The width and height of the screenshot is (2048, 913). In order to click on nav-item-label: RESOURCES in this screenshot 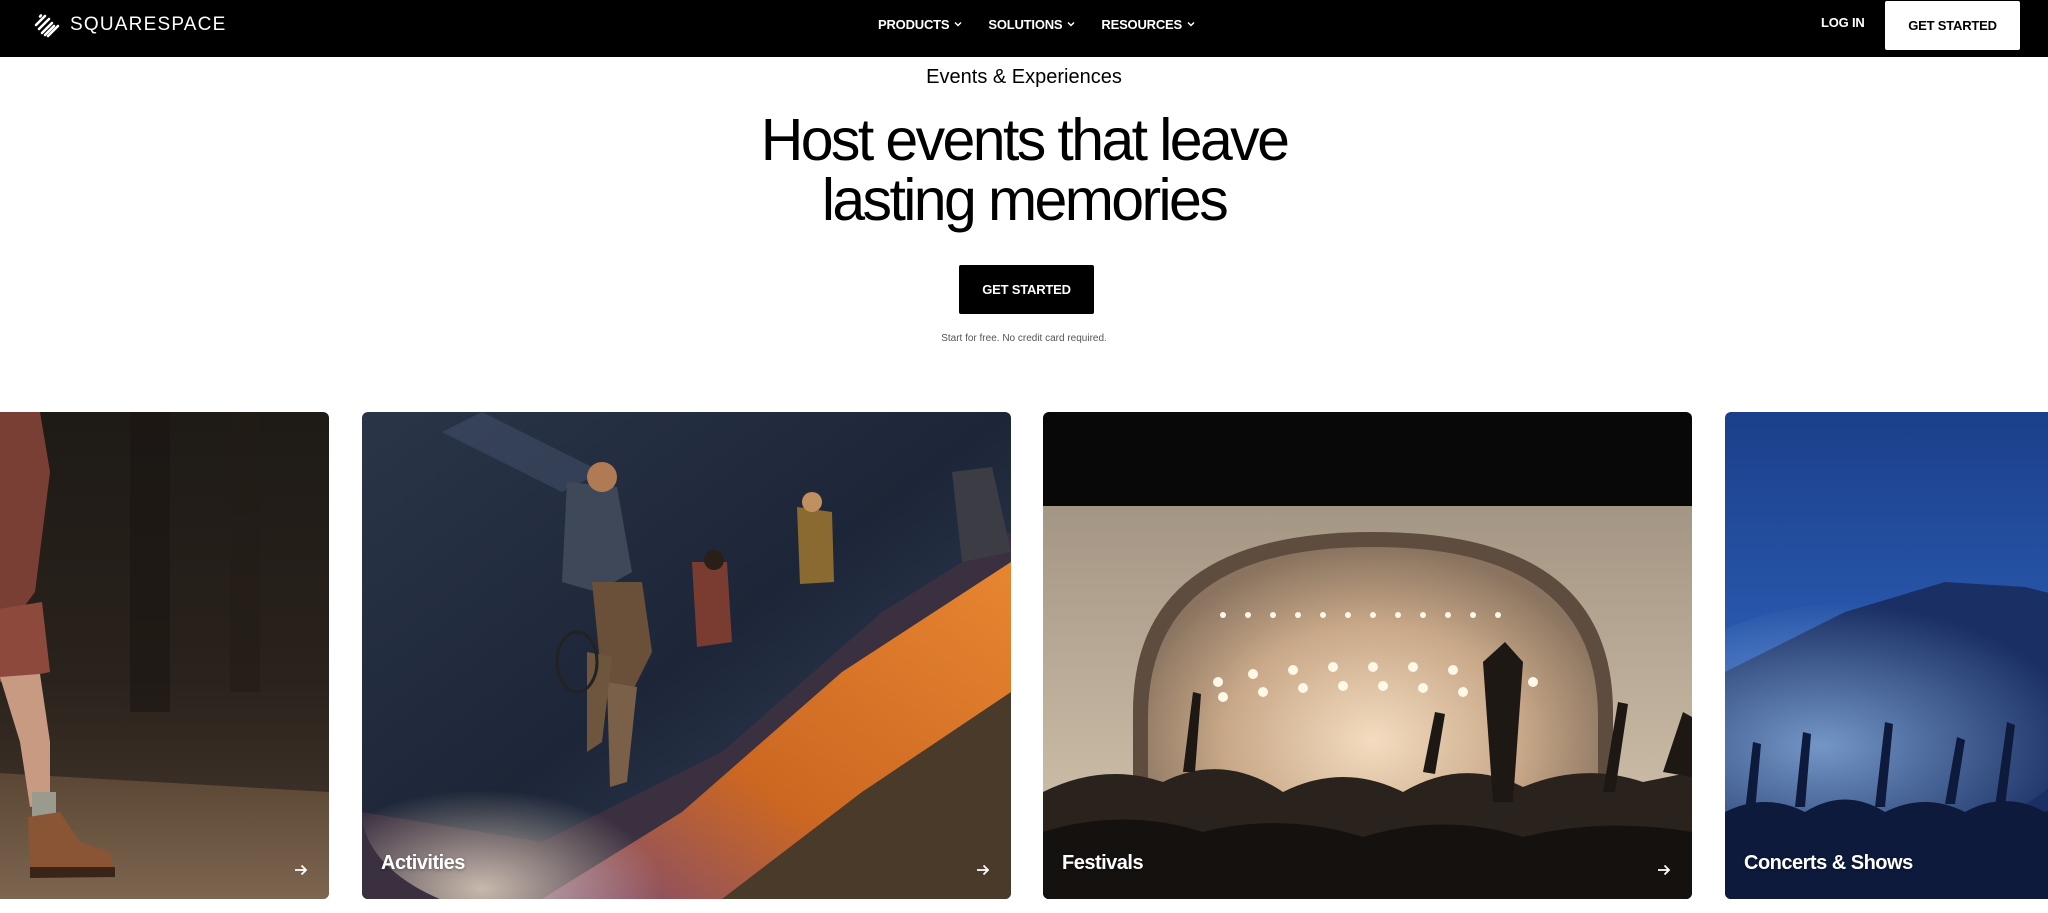, I will do `click(1141, 24)`.